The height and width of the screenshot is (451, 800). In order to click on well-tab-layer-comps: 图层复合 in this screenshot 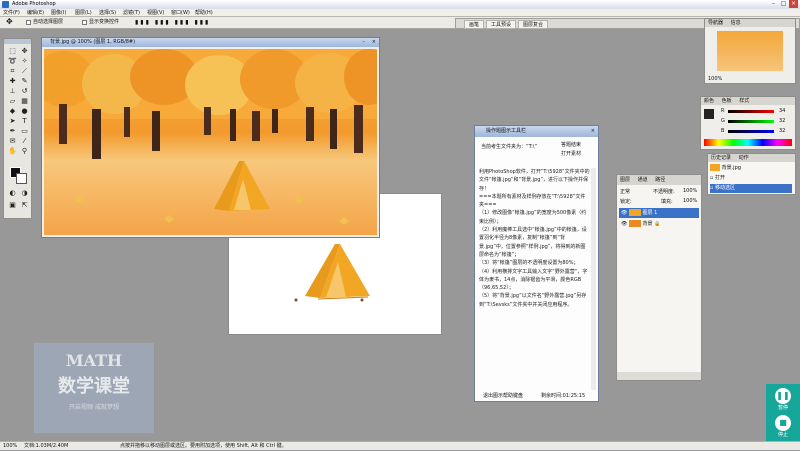, I will do `click(533, 24)`.